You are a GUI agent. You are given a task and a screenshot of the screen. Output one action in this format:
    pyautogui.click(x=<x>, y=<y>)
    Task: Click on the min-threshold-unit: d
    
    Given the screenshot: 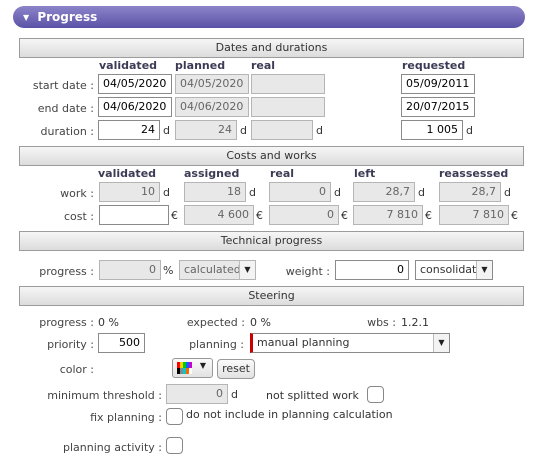 What is the action you would take?
    pyautogui.click(x=234, y=394)
    